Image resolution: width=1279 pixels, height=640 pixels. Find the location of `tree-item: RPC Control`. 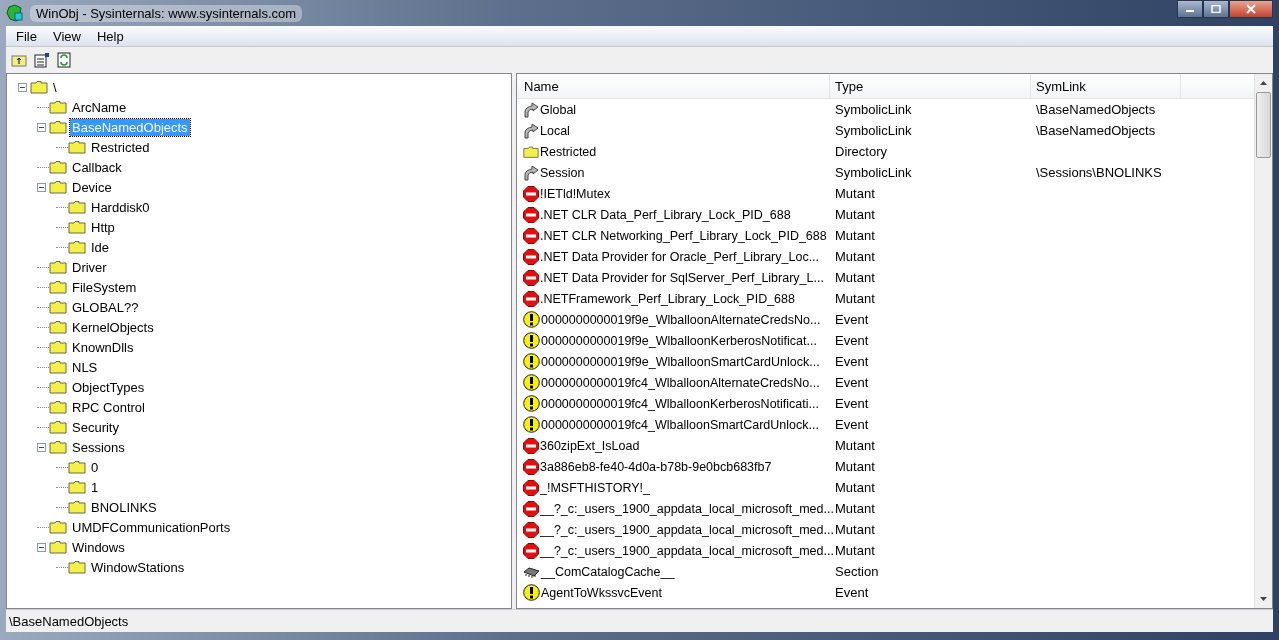

tree-item: RPC Control is located at coordinates (108, 407).